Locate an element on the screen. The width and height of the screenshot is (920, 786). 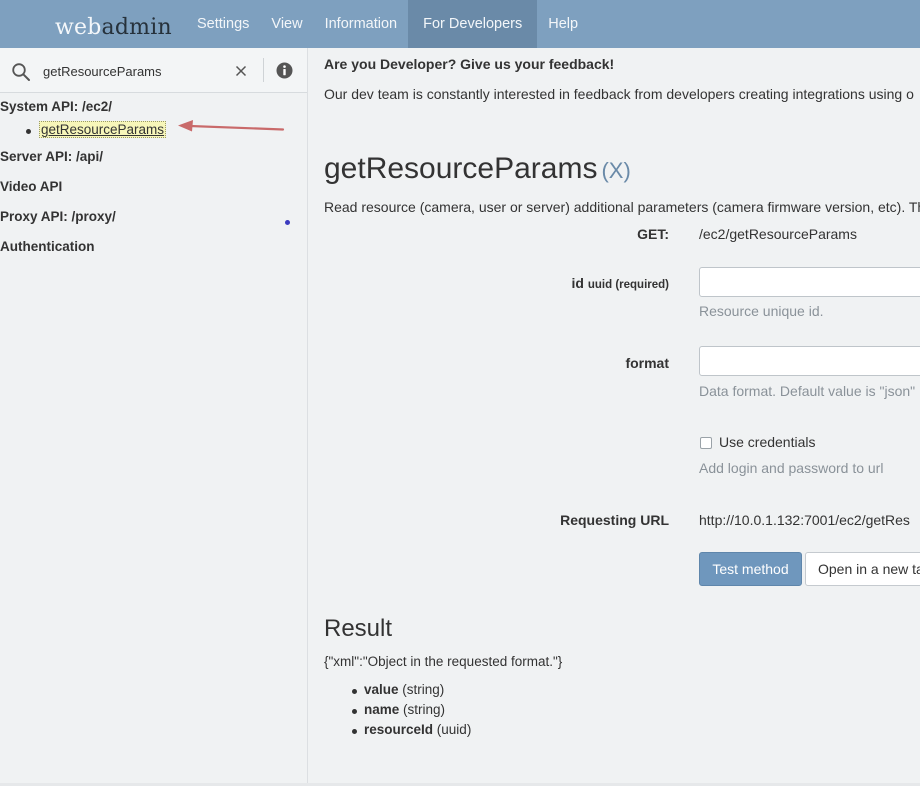
requesting-url-label: Requesting URL is located at coordinates (614, 520).